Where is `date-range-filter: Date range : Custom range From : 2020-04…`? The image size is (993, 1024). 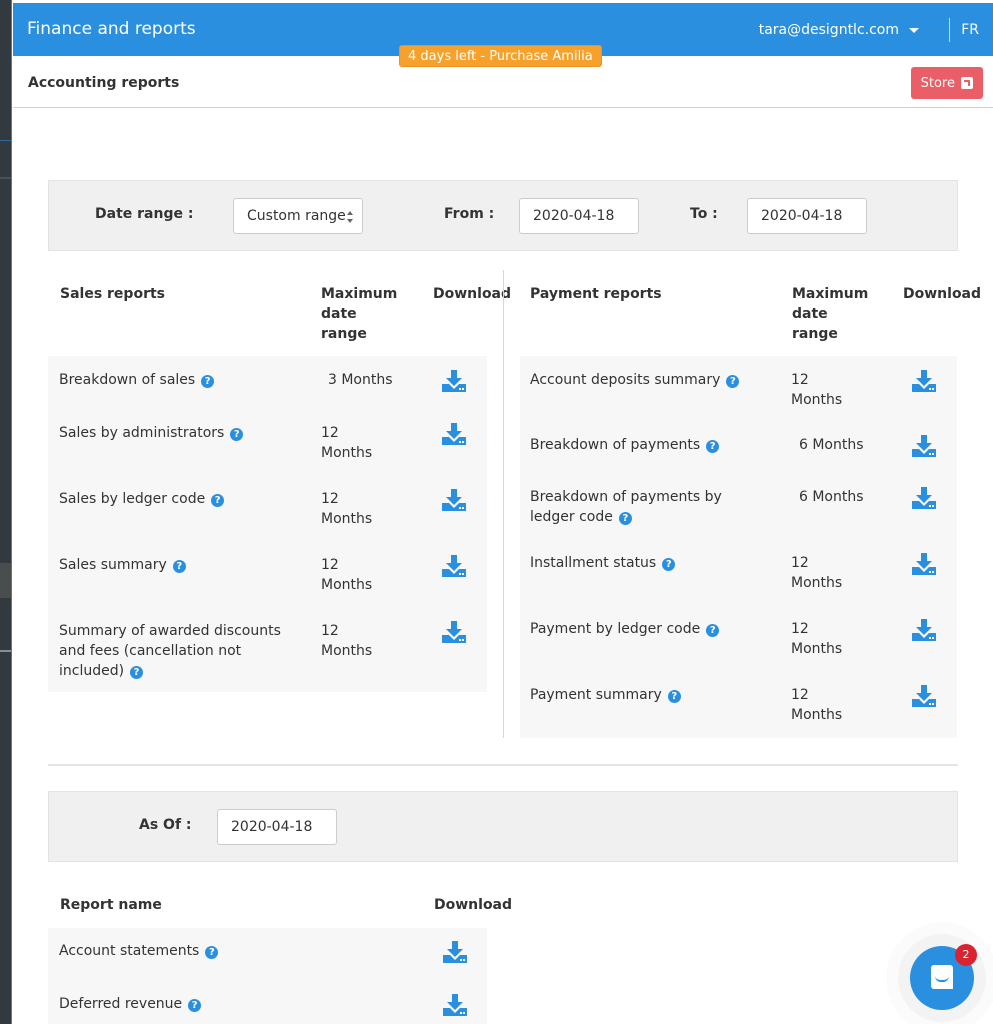 date-range-filter: Date range : Custom range From : 2020-04… is located at coordinates (503, 215).